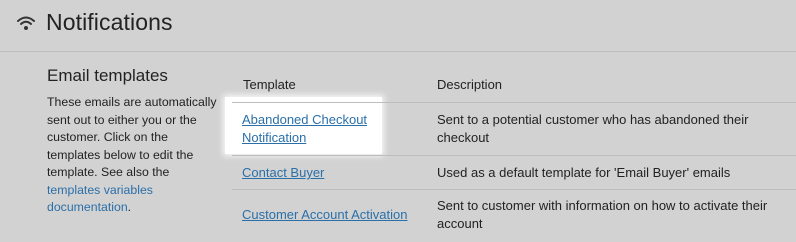 The width and height of the screenshot is (796, 242). Describe the element at coordinates (100, 199) in the screenshot. I see `template-variables-doc-link: templates variables documentation` at that location.